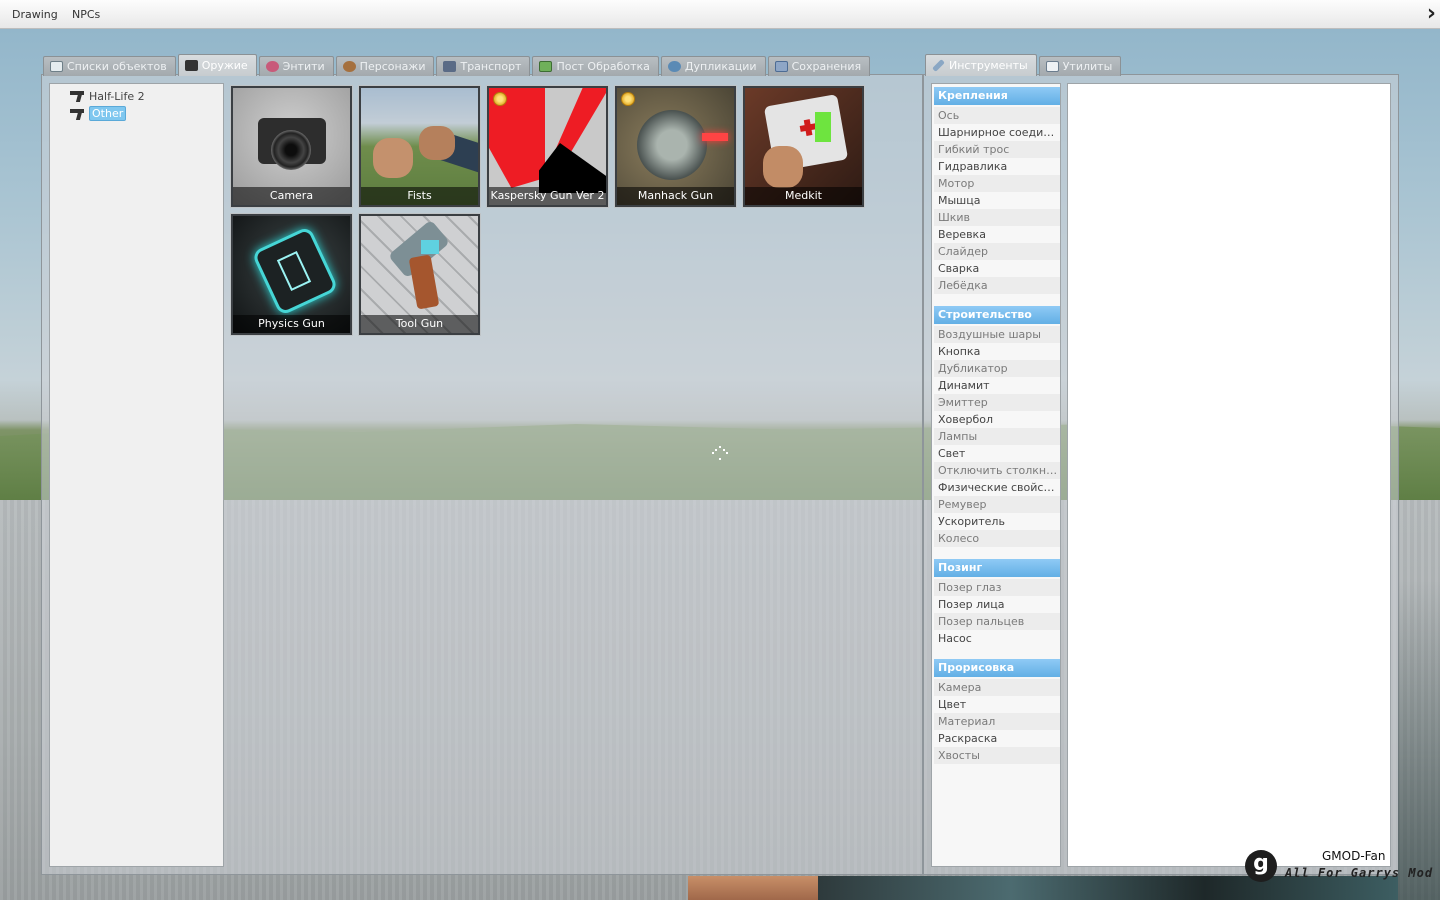  I want to click on watermark-subtitle: All For Garrys Mod, so click(1359, 873).